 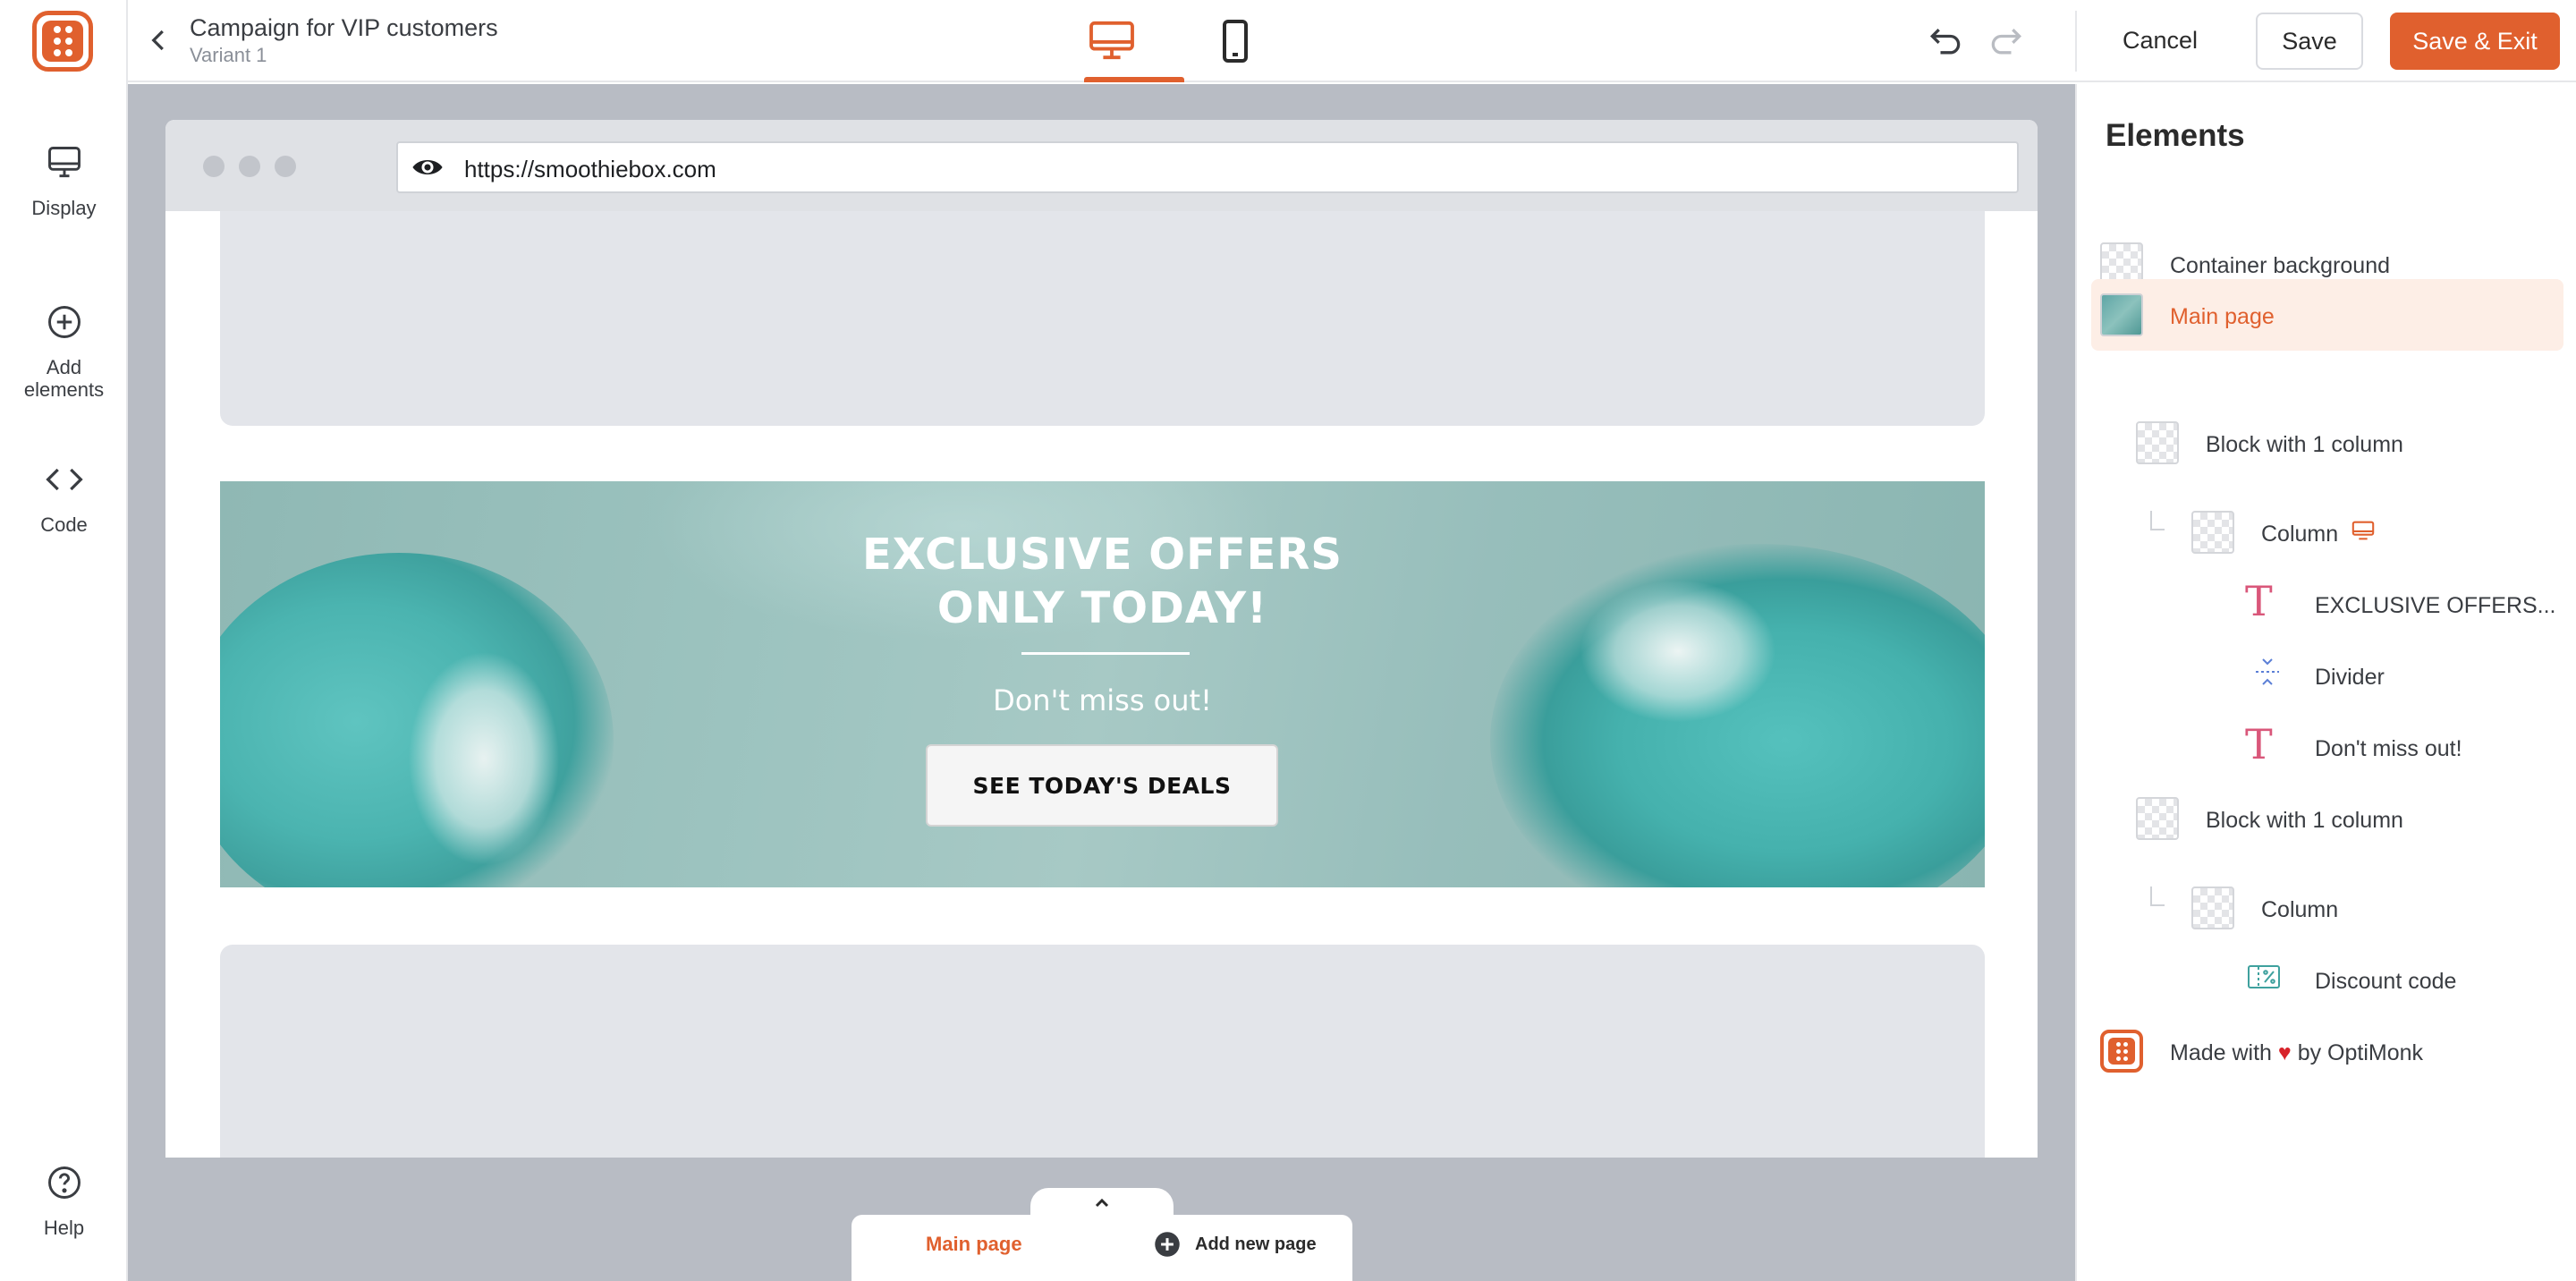 I want to click on element-label: Discount code, so click(x=2386, y=981).